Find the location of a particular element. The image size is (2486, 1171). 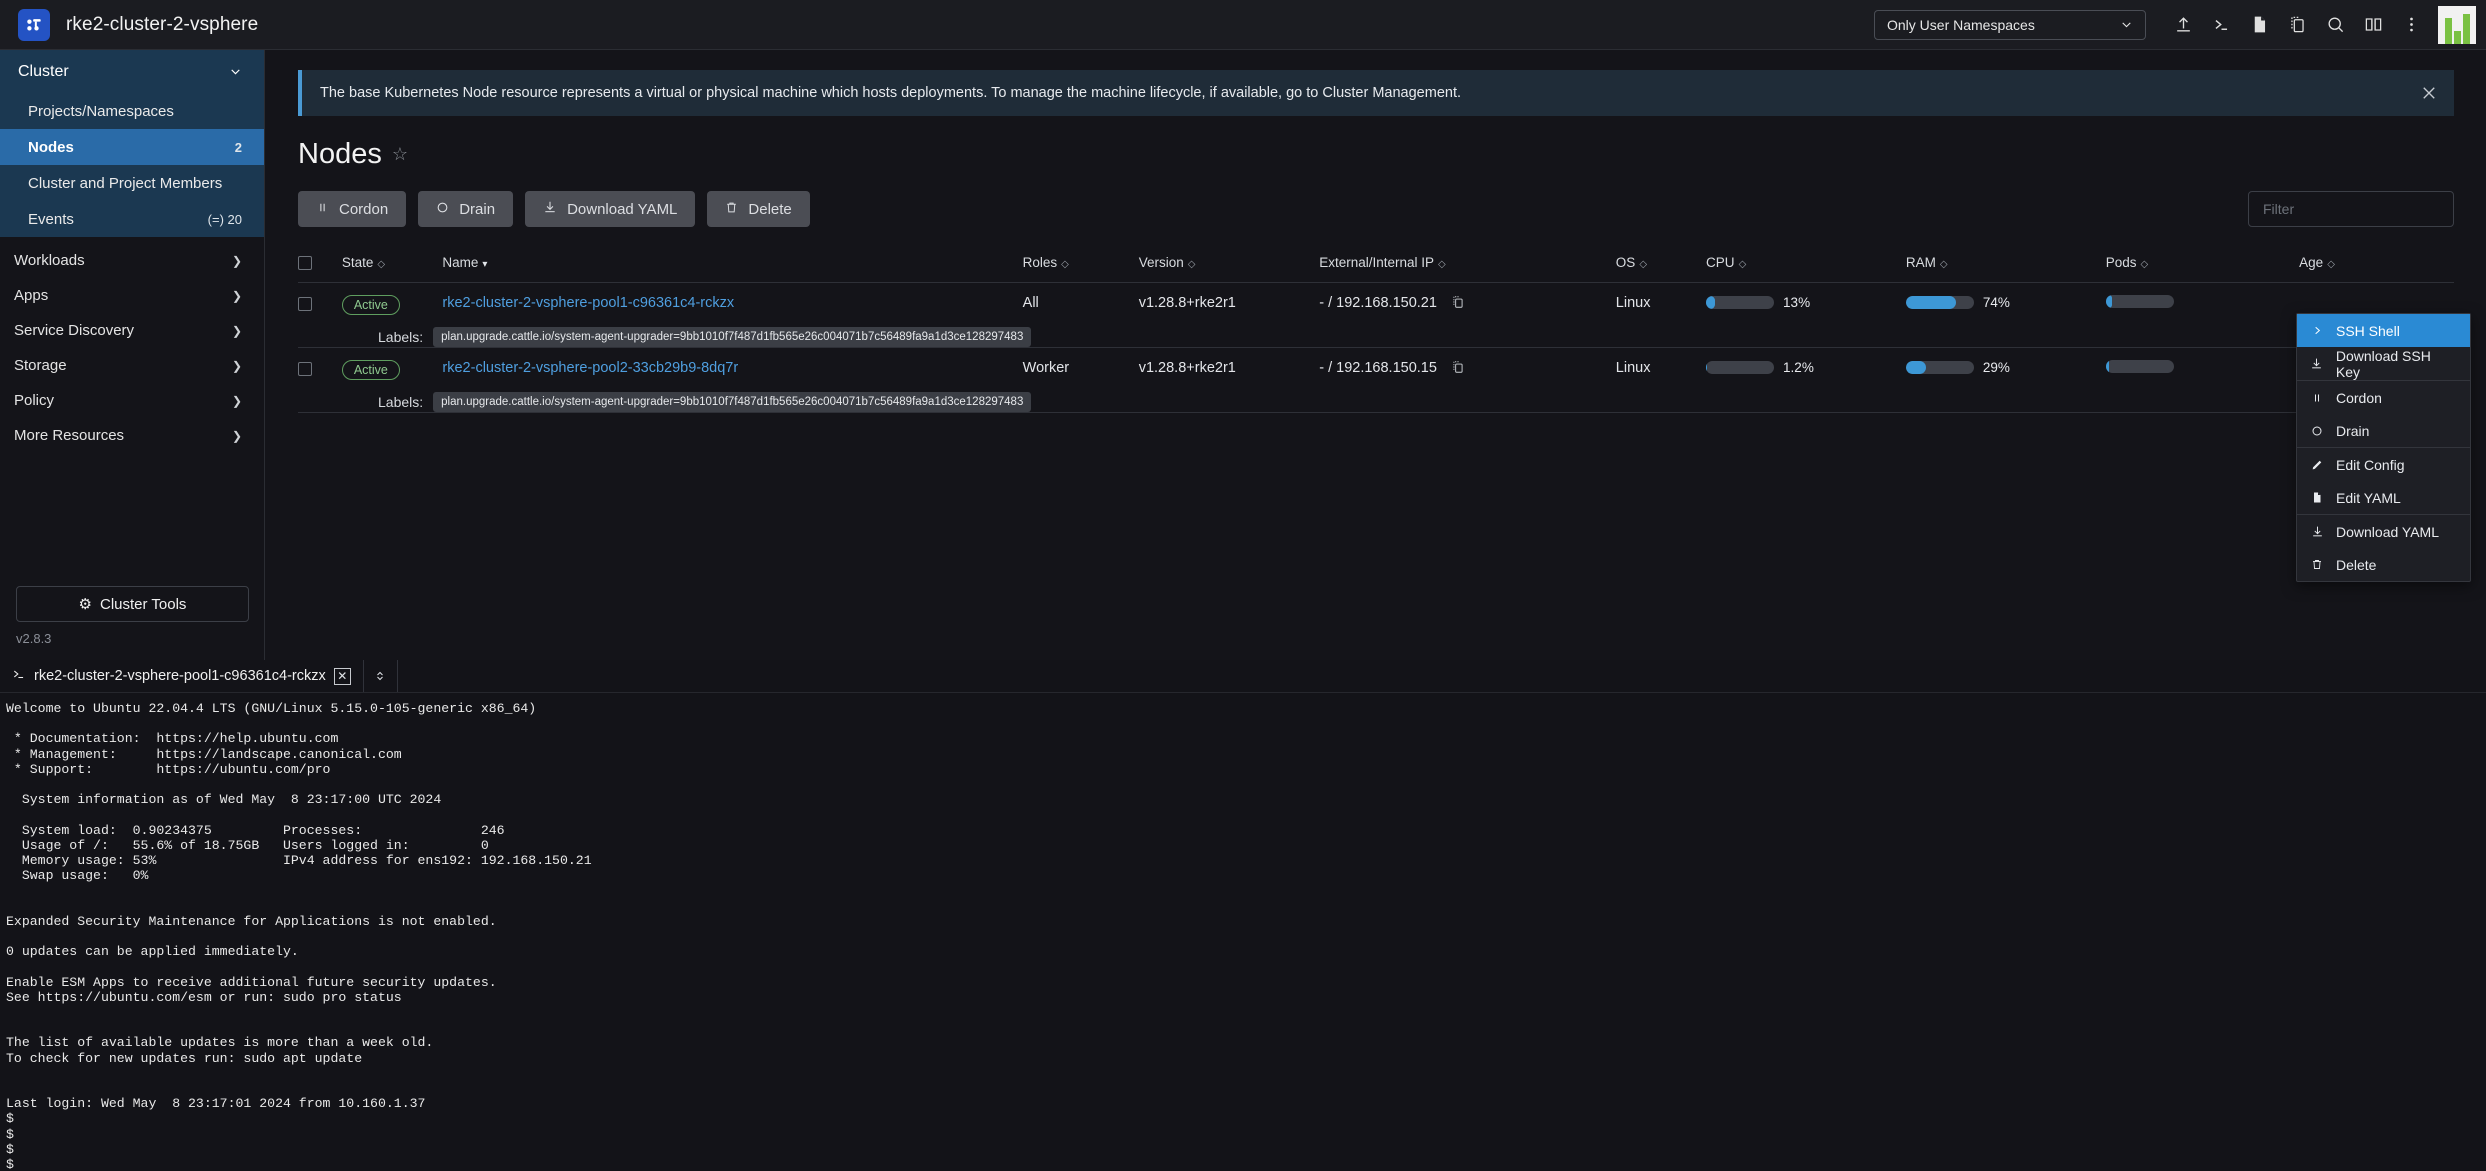

sort-icon: ◇ is located at coordinates (1442, 265).